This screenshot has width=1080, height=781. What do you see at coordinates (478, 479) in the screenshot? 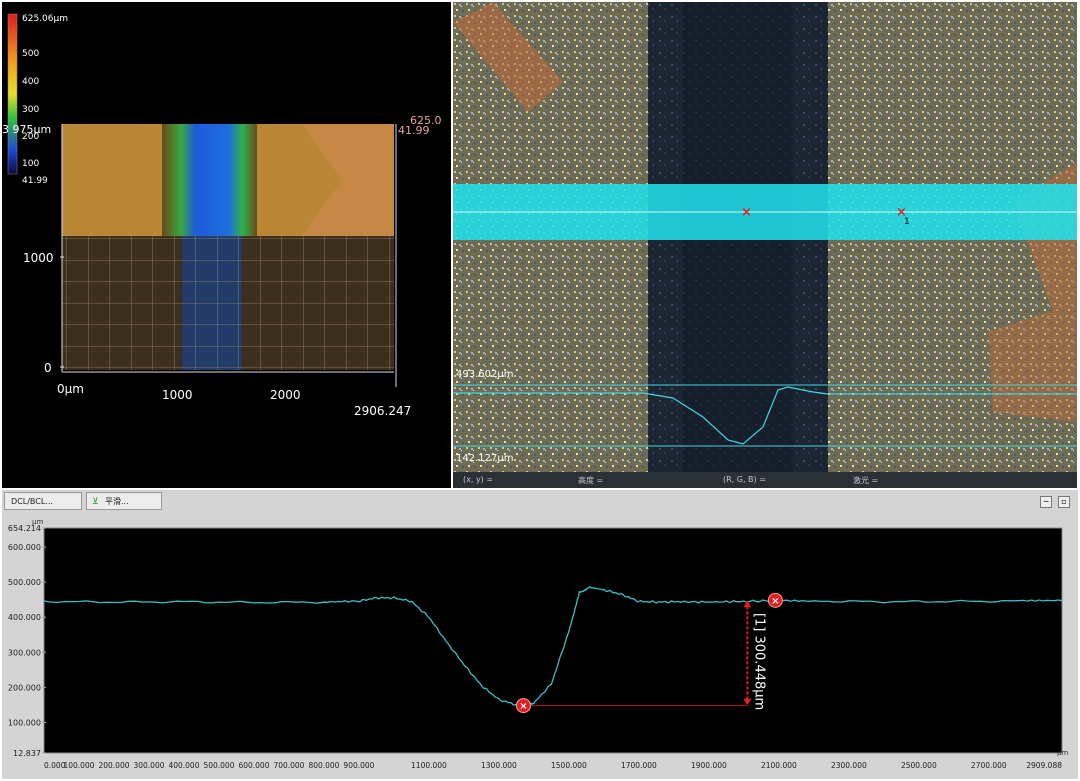
I see `status-xy: (x, y) =` at bounding box center [478, 479].